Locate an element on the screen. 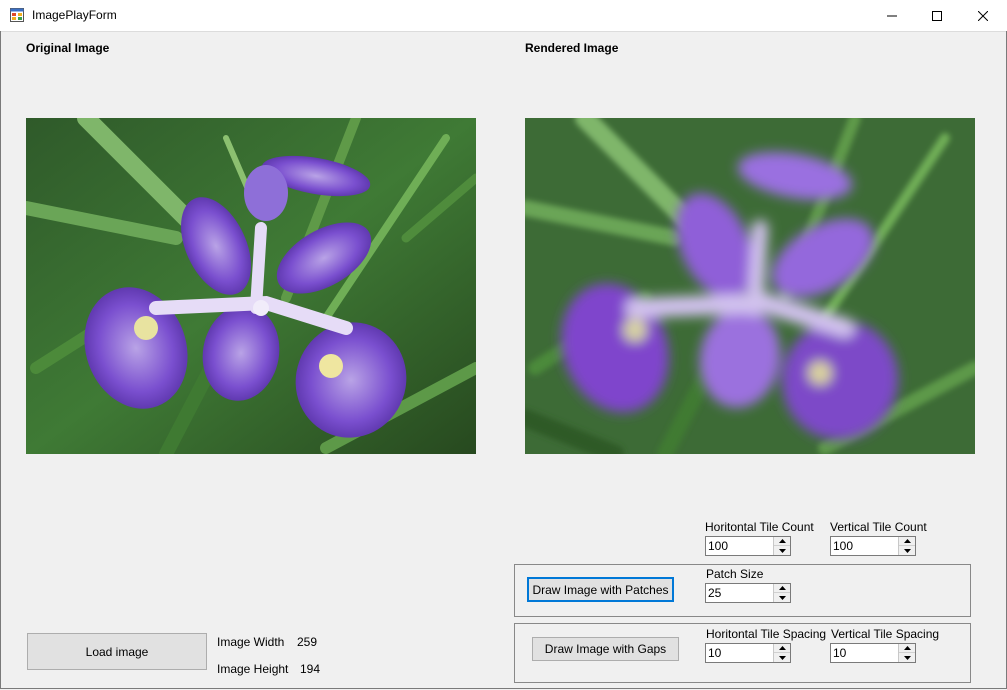 Image resolution: width=1007 pixels, height=690 pixels. patch-size-label: Patch Size is located at coordinates (735, 574).